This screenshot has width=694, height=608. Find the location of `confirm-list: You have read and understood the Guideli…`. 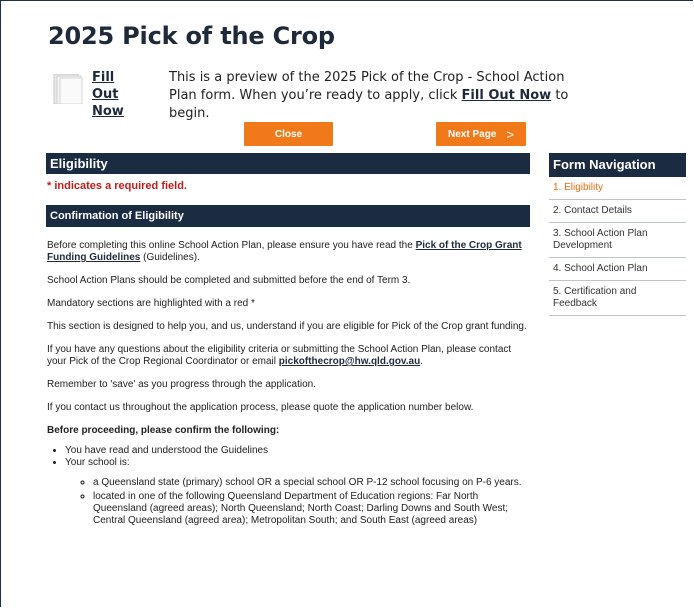

confirm-list: You have read and understood the Guideli… is located at coordinates (288, 486).